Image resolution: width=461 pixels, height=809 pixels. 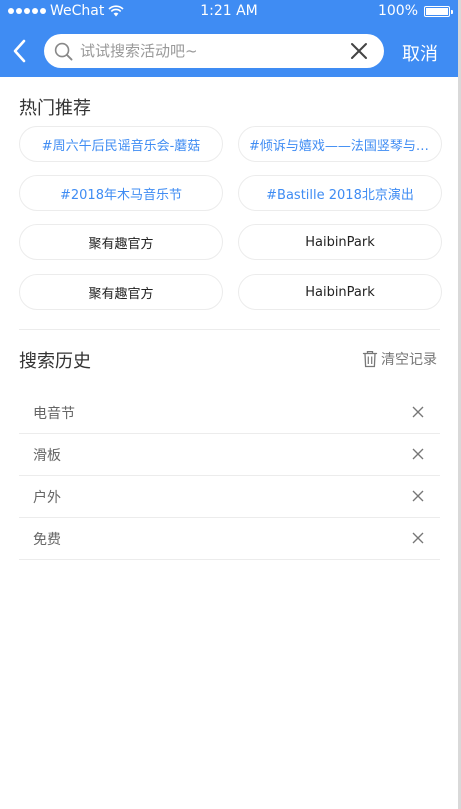 I want to click on battery-status: 100%, so click(x=415, y=11).